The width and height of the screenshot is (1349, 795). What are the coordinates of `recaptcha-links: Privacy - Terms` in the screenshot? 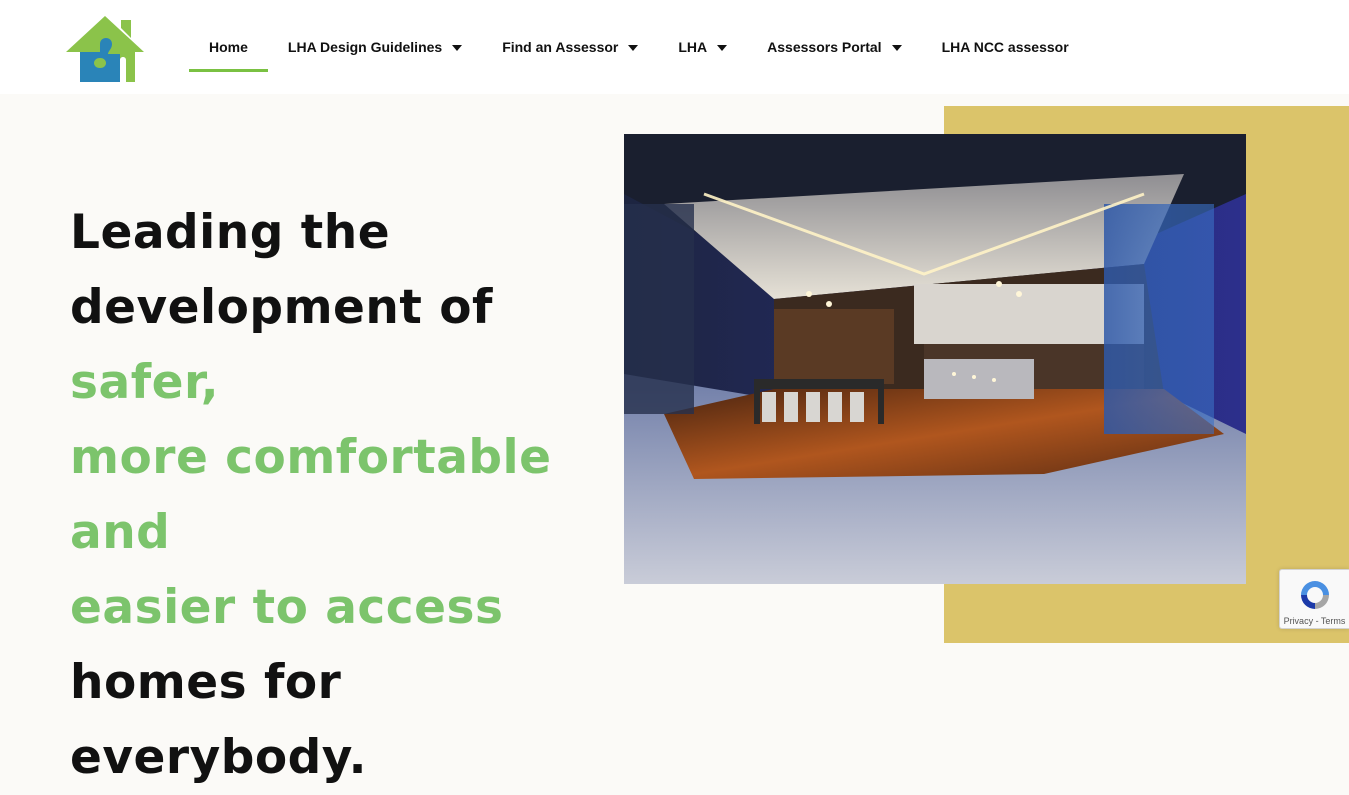 It's located at (1314, 621).